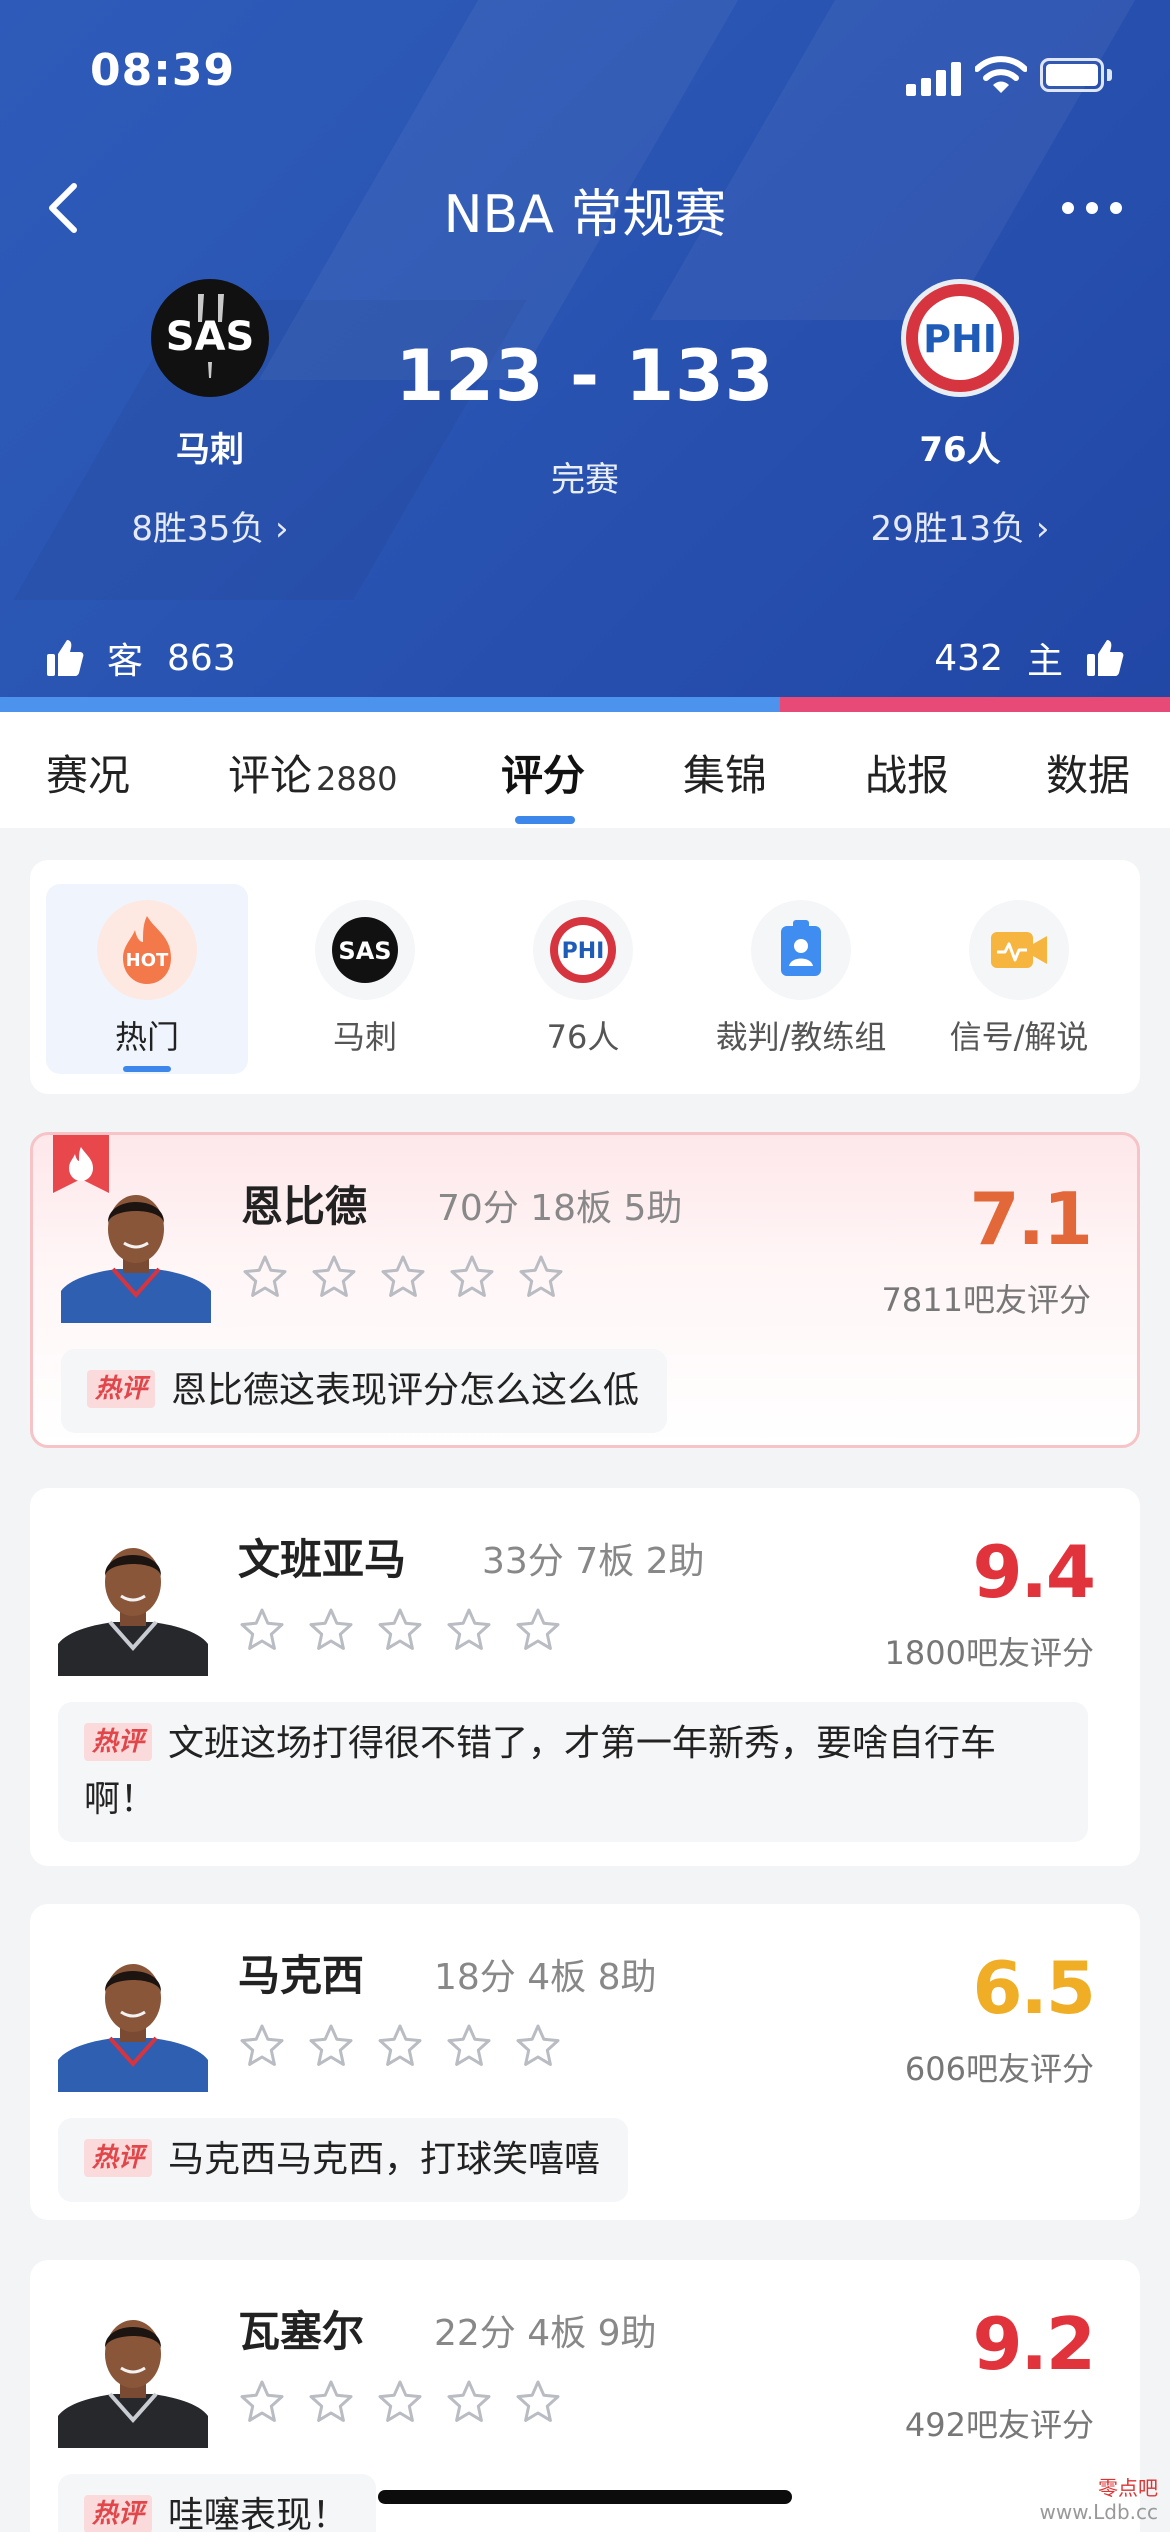 This screenshot has width=1170, height=2532. What do you see at coordinates (801, 950) in the screenshot?
I see `referee-badge-icon` at bounding box center [801, 950].